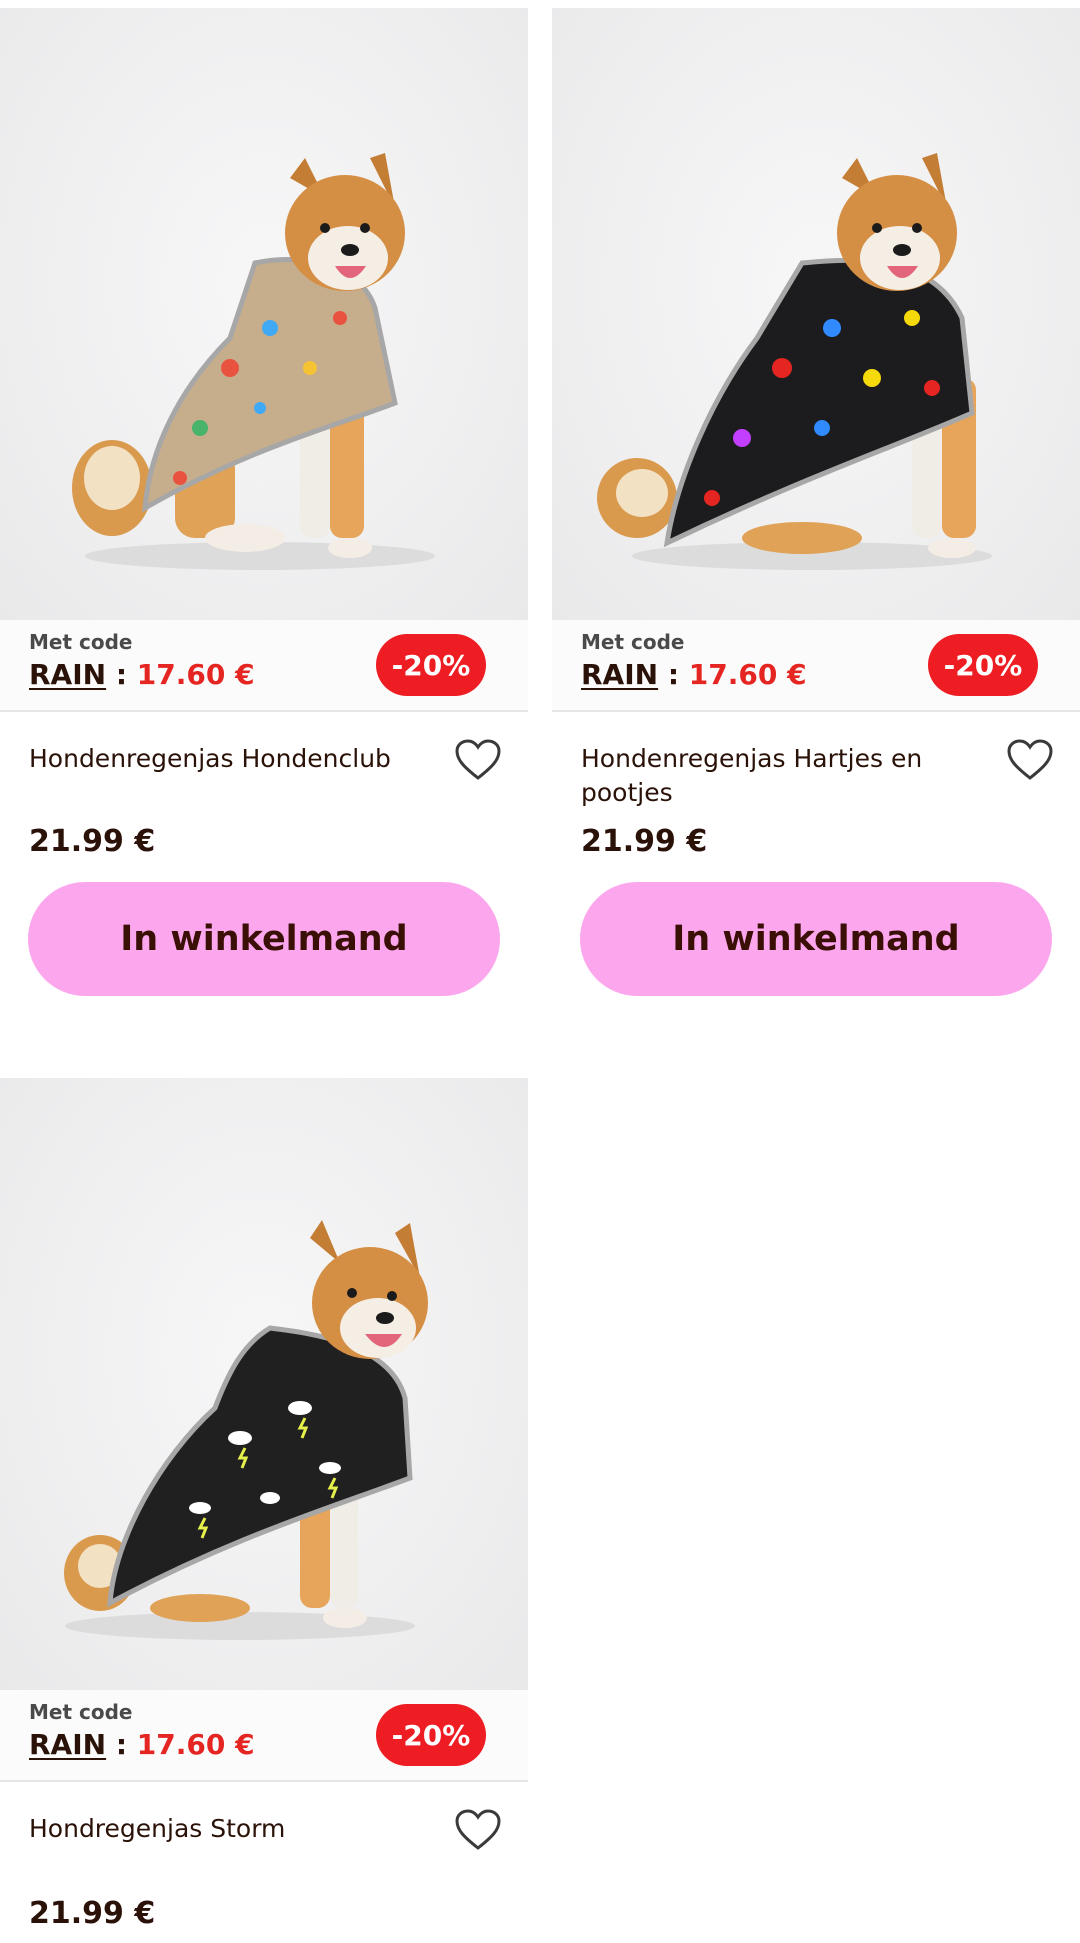 The height and width of the screenshot is (1943, 1080). Describe the element at coordinates (229, 759) in the screenshot. I see `product-title: Hondenregenjas Hondenclub` at that location.